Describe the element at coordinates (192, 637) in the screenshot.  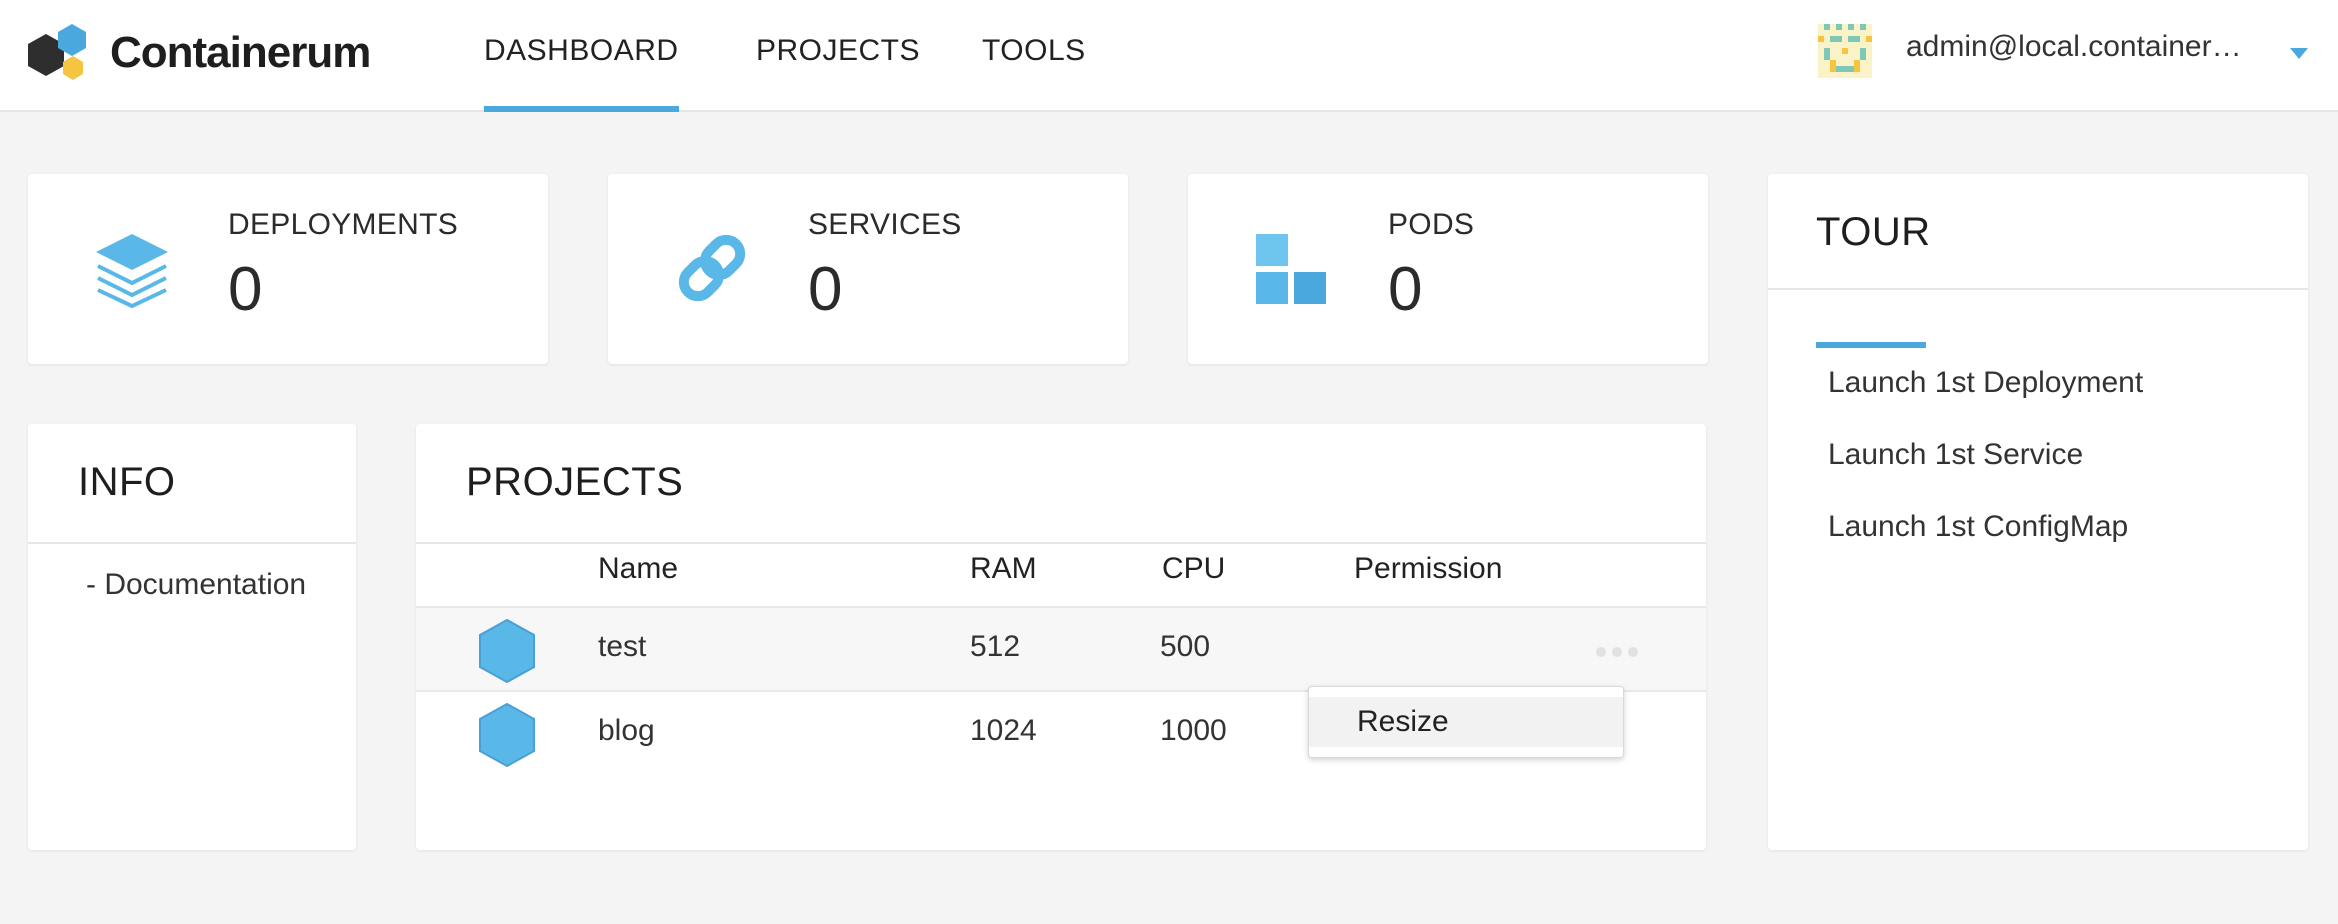
I see `info-card: INFO - Documentation` at that location.